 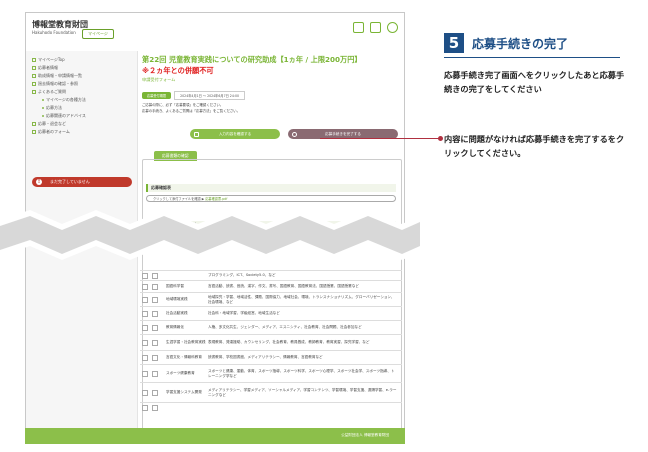 I want to click on file-link: 応募確認票.pdf, so click(x=216, y=199).